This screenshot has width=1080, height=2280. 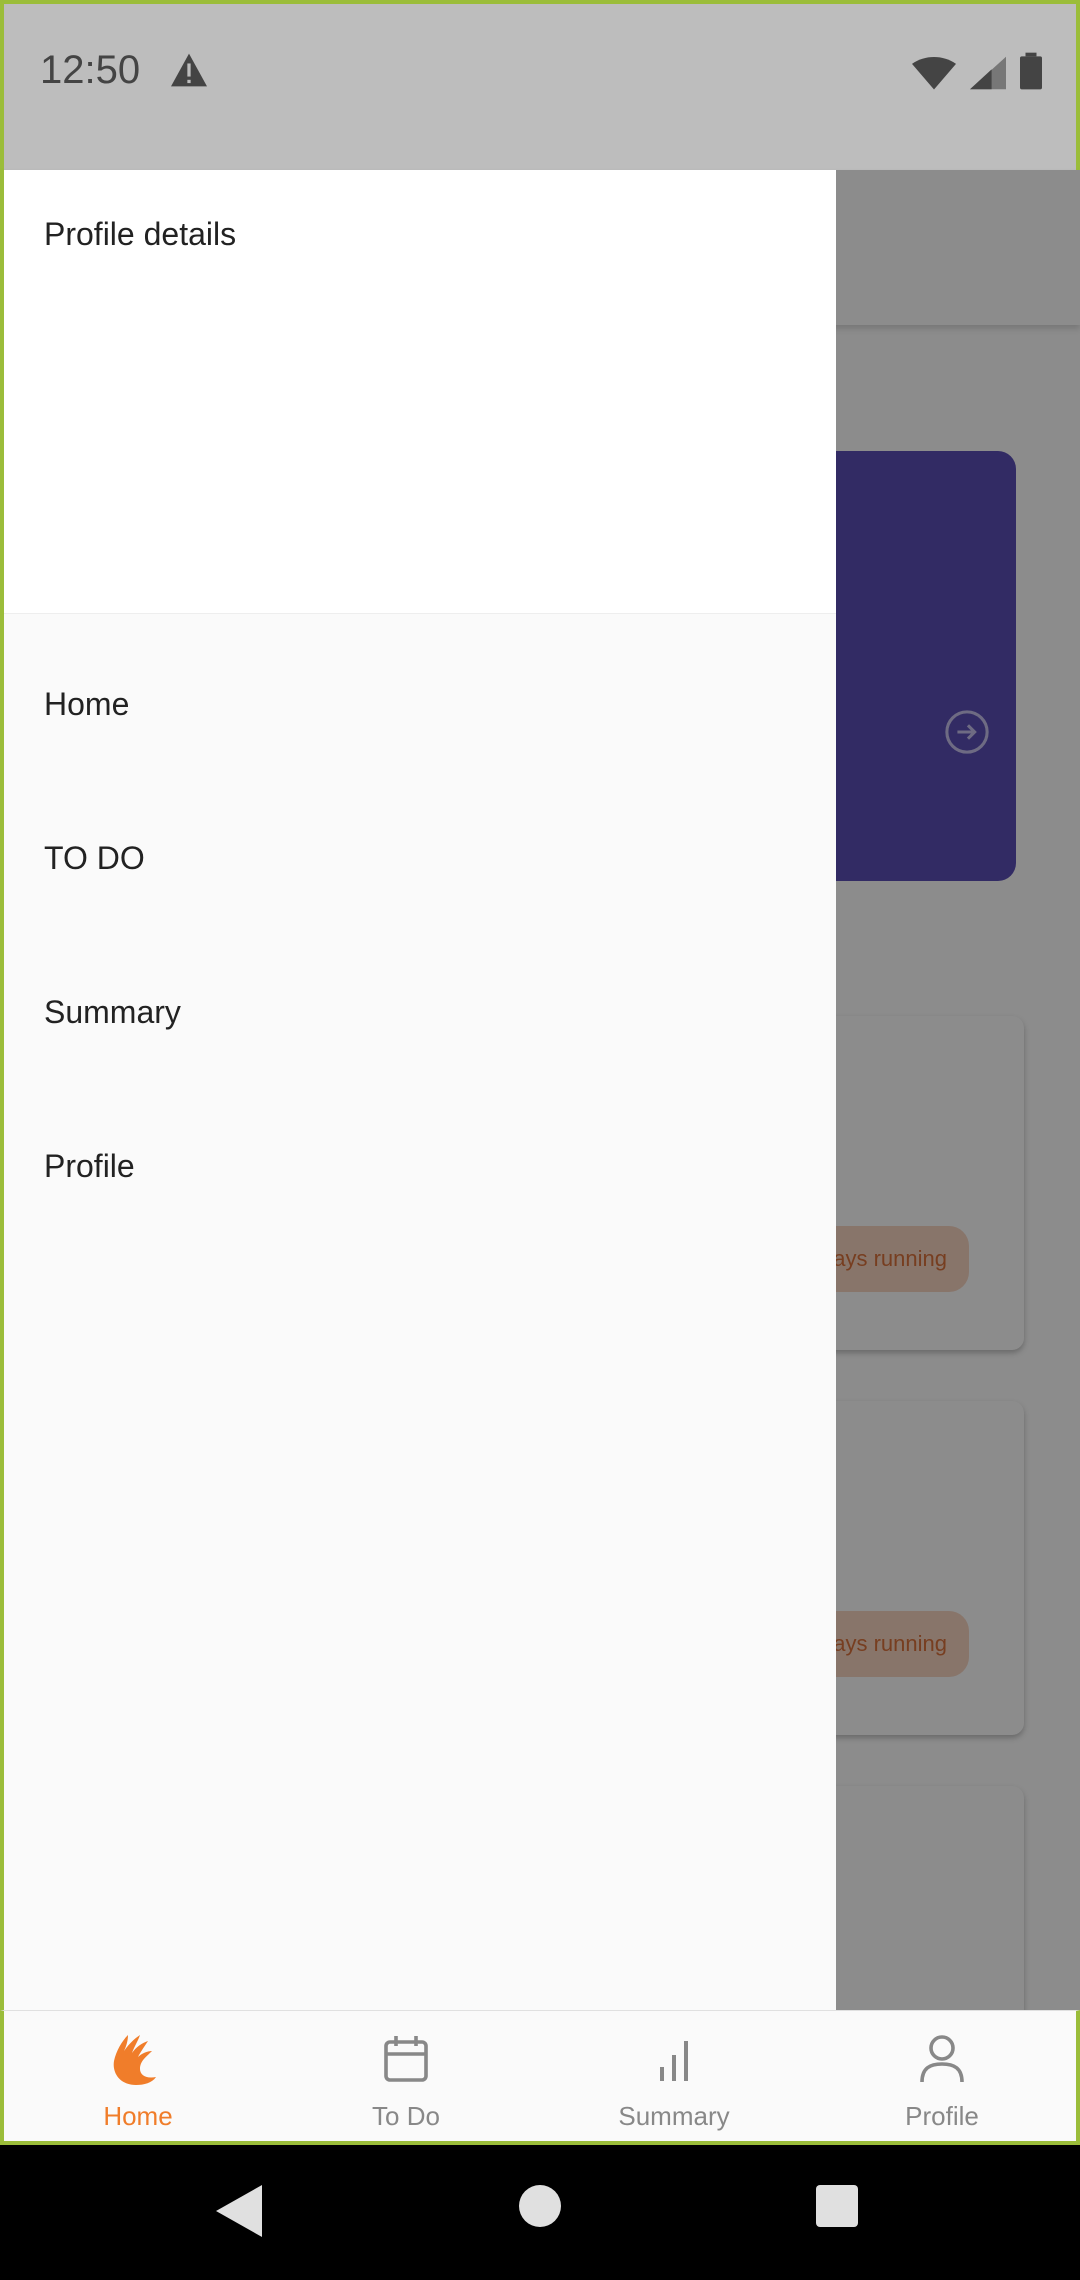 I want to click on status-icons, so click(x=977, y=71).